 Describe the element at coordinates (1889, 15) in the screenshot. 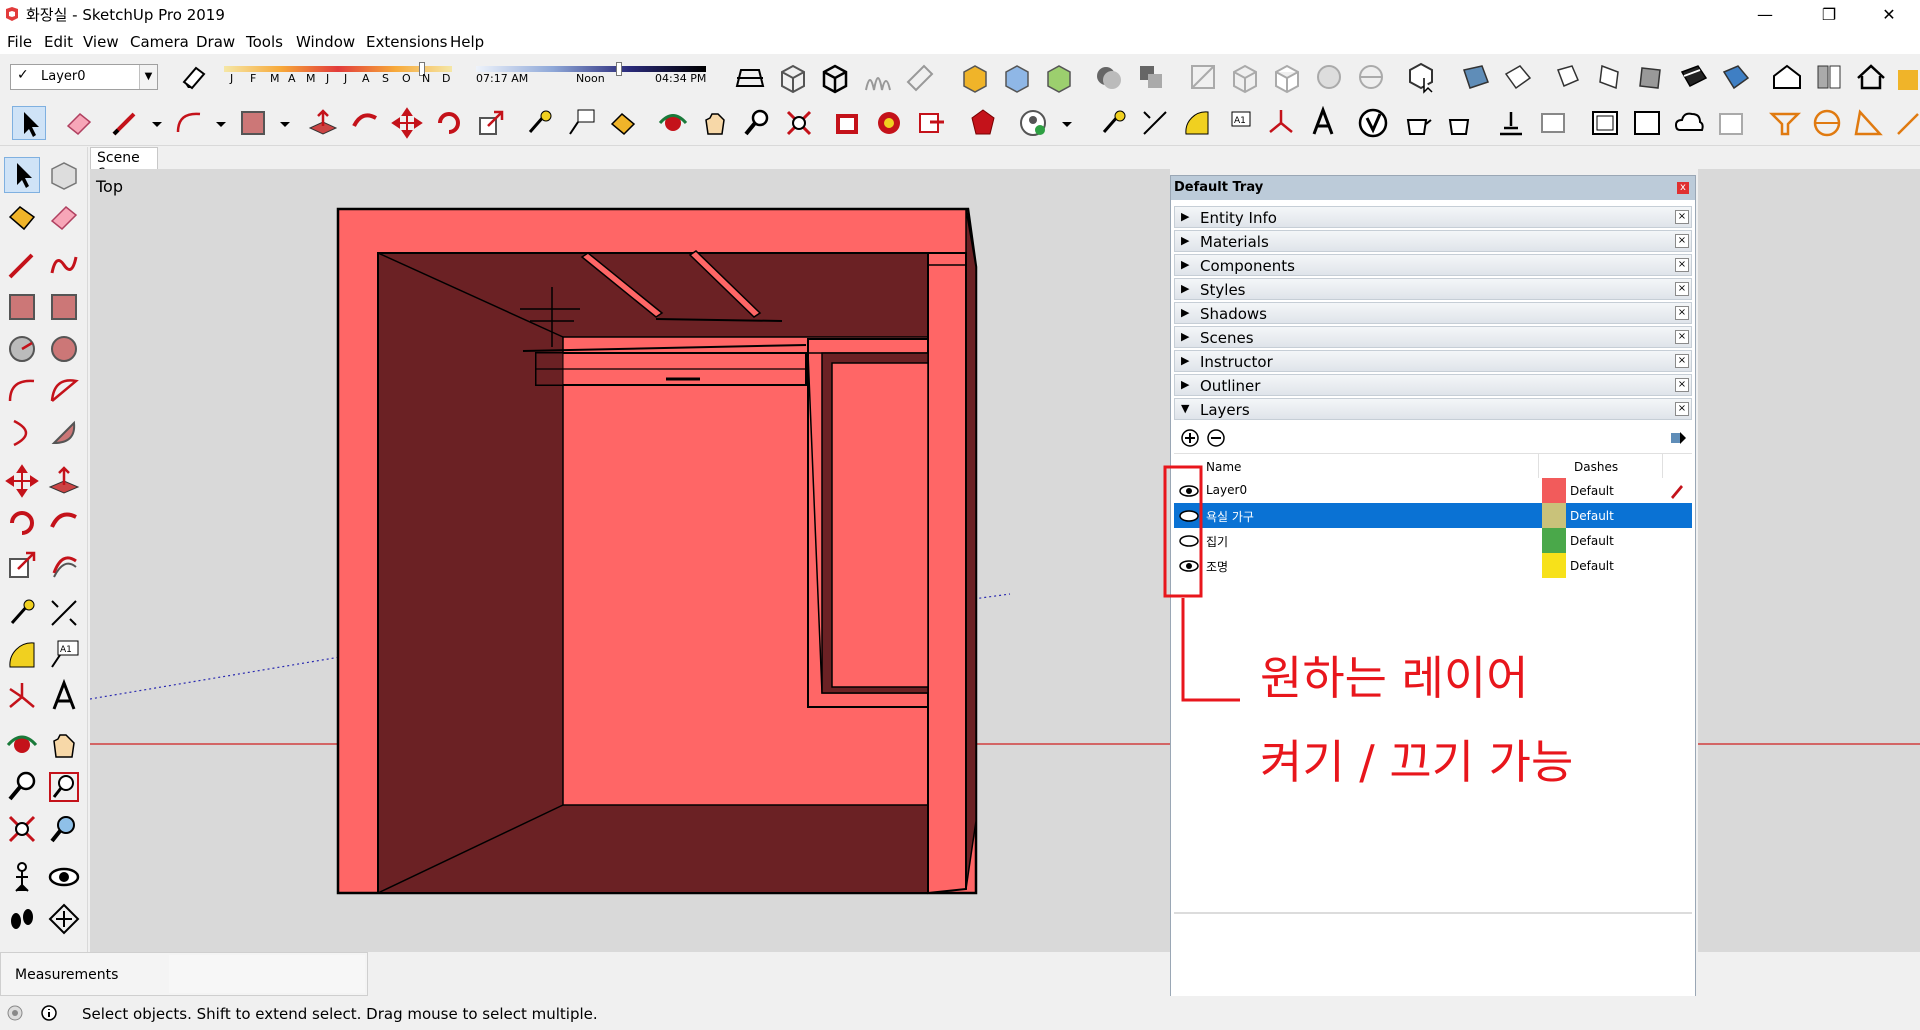

I see `close-window-button: ✕` at that location.